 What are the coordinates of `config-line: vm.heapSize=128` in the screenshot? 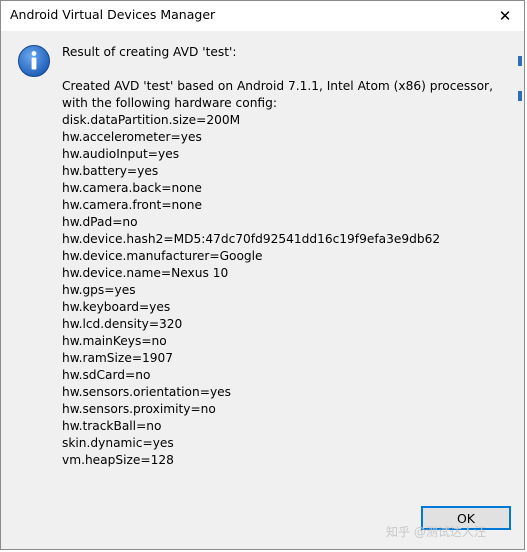 It's located at (118, 460).